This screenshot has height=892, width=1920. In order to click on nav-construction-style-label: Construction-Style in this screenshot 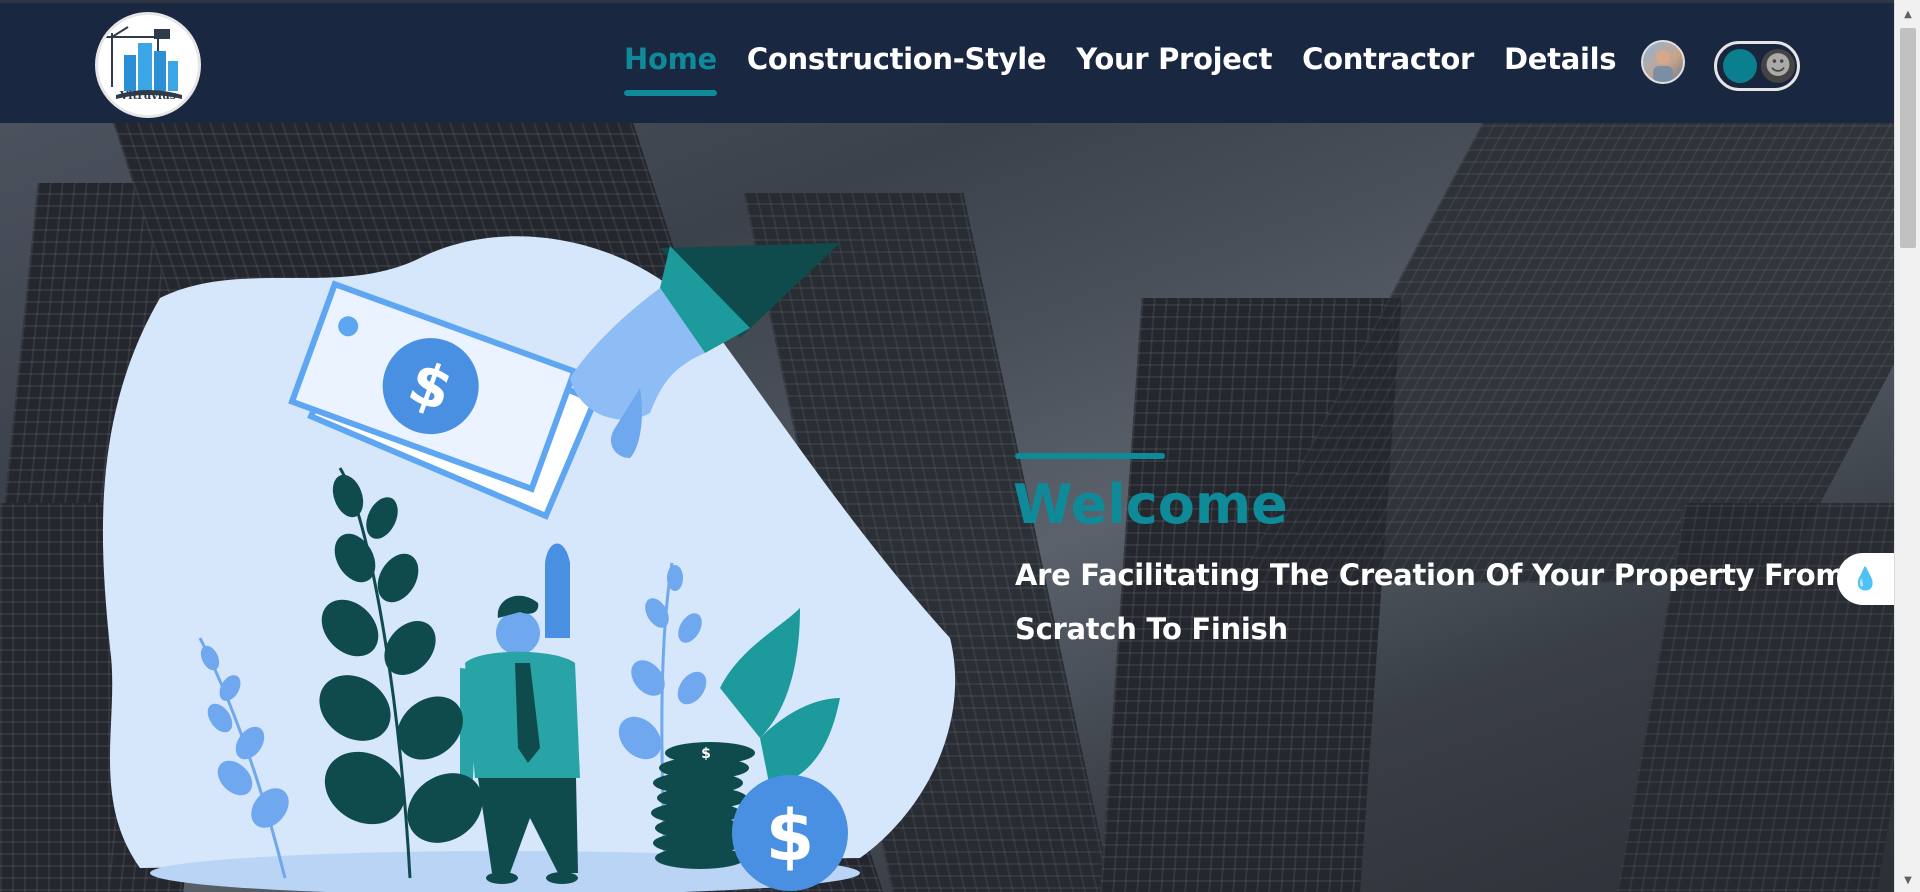, I will do `click(896, 59)`.